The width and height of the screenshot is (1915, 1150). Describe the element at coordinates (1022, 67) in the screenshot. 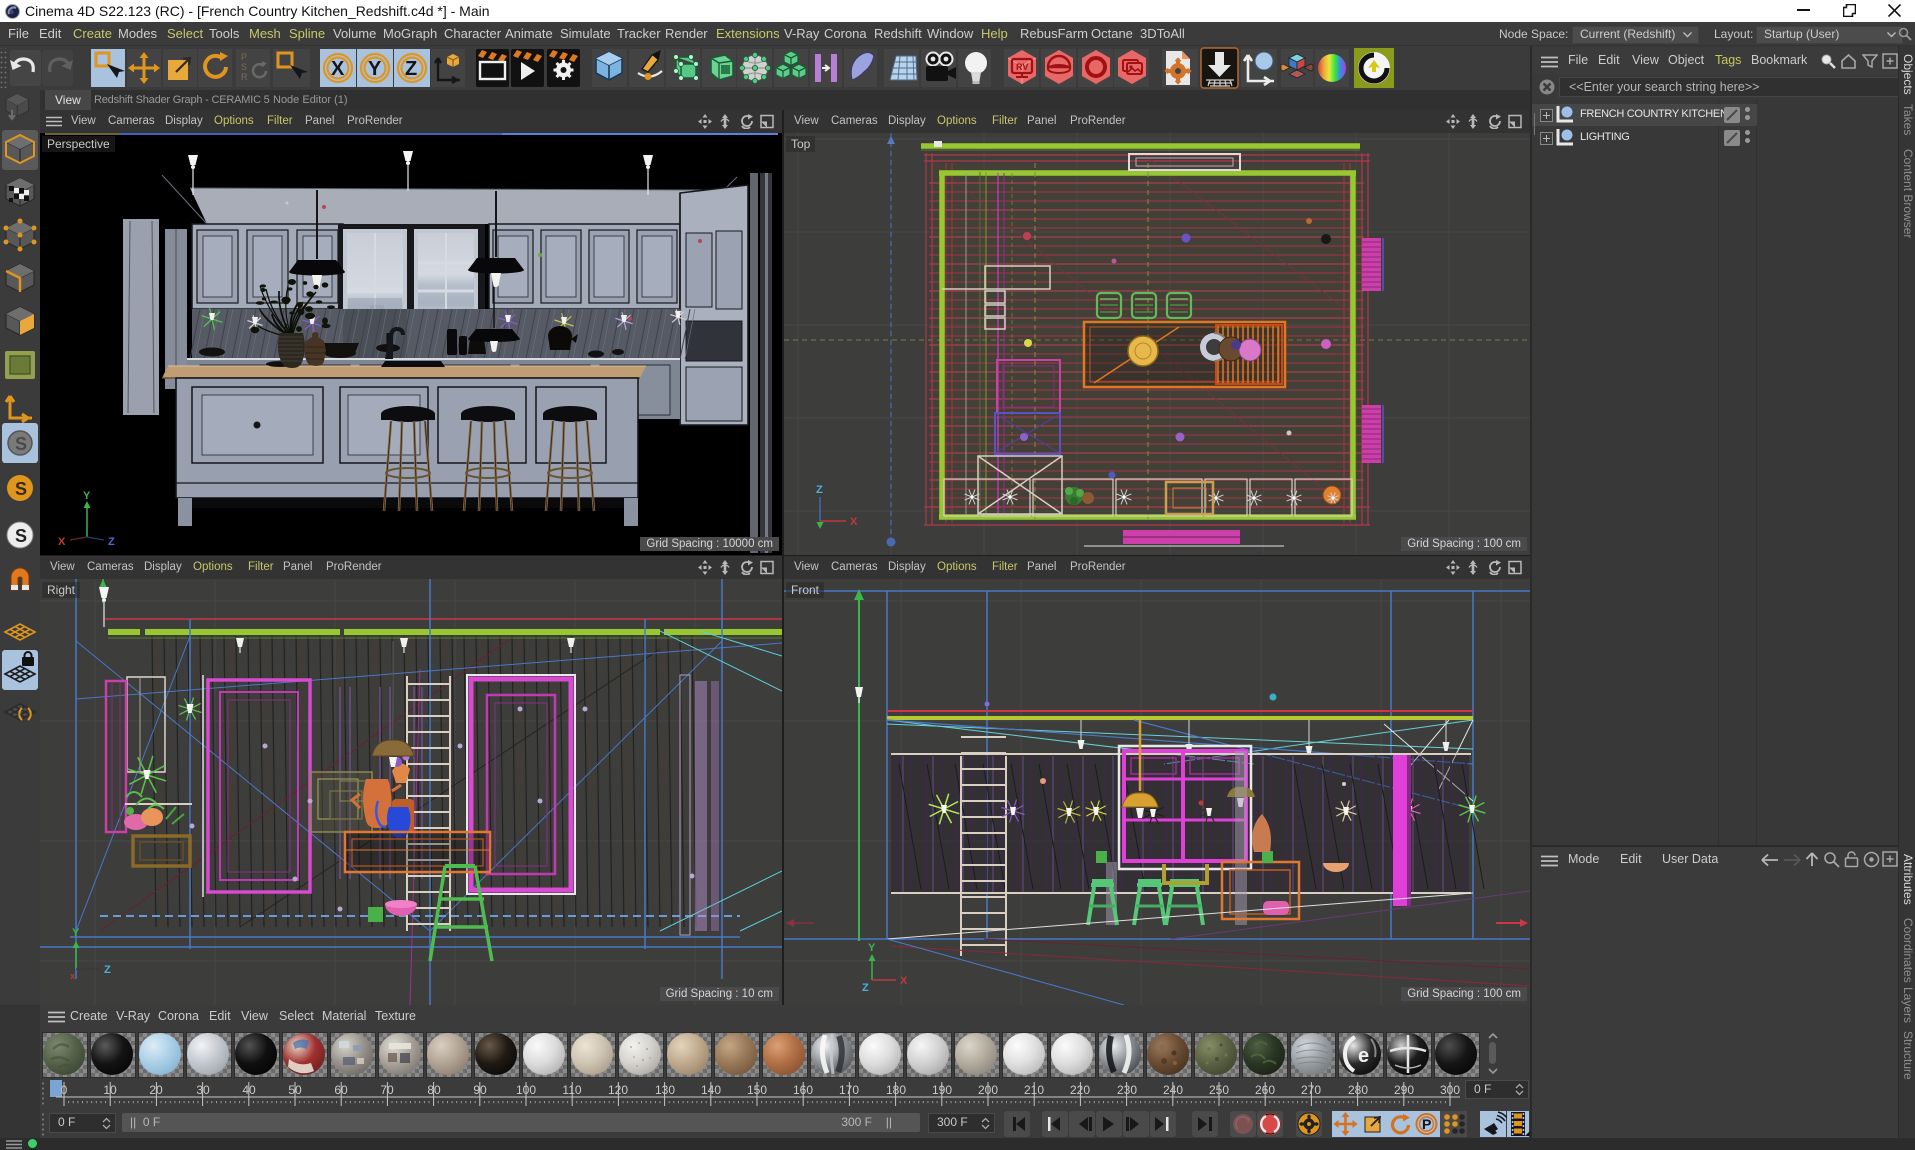

I see `svg-text: RV` at that location.